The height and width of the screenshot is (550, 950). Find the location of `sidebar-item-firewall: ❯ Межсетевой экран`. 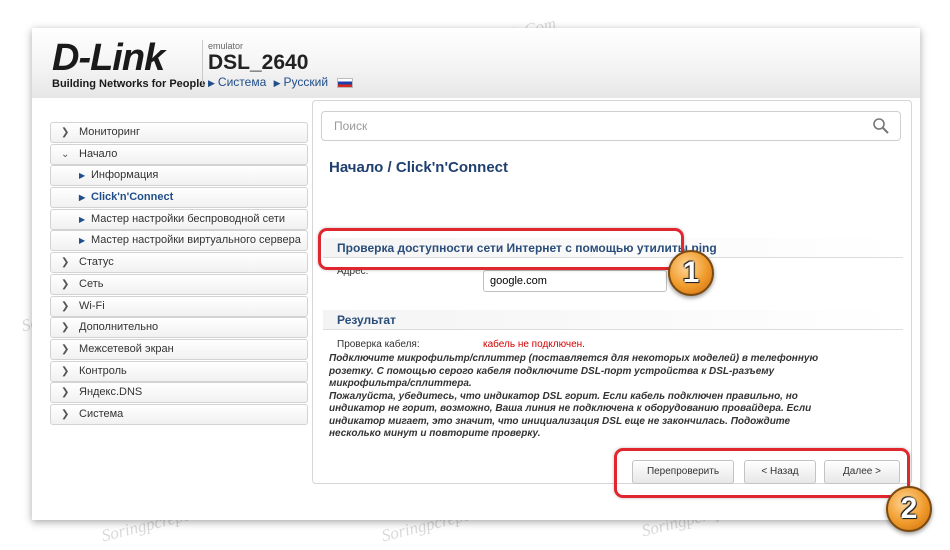

sidebar-item-firewall: ❯ Межсетевой экран is located at coordinates (179, 349).